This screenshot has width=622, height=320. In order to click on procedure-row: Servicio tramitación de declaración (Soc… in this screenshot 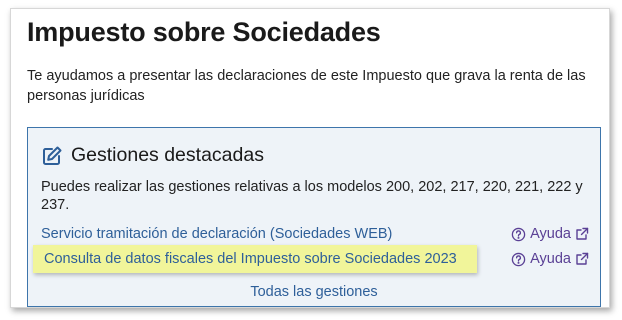, I will do `click(315, 236)`.